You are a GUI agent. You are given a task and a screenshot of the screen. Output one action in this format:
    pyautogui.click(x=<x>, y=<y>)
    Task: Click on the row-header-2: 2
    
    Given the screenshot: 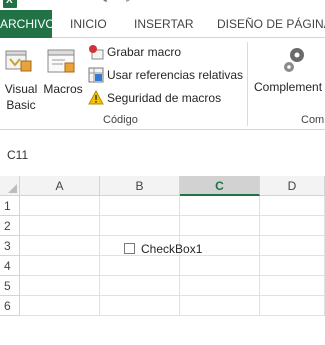 What is the action you would take?
    pyautogui.click(x=10, y=226)
    